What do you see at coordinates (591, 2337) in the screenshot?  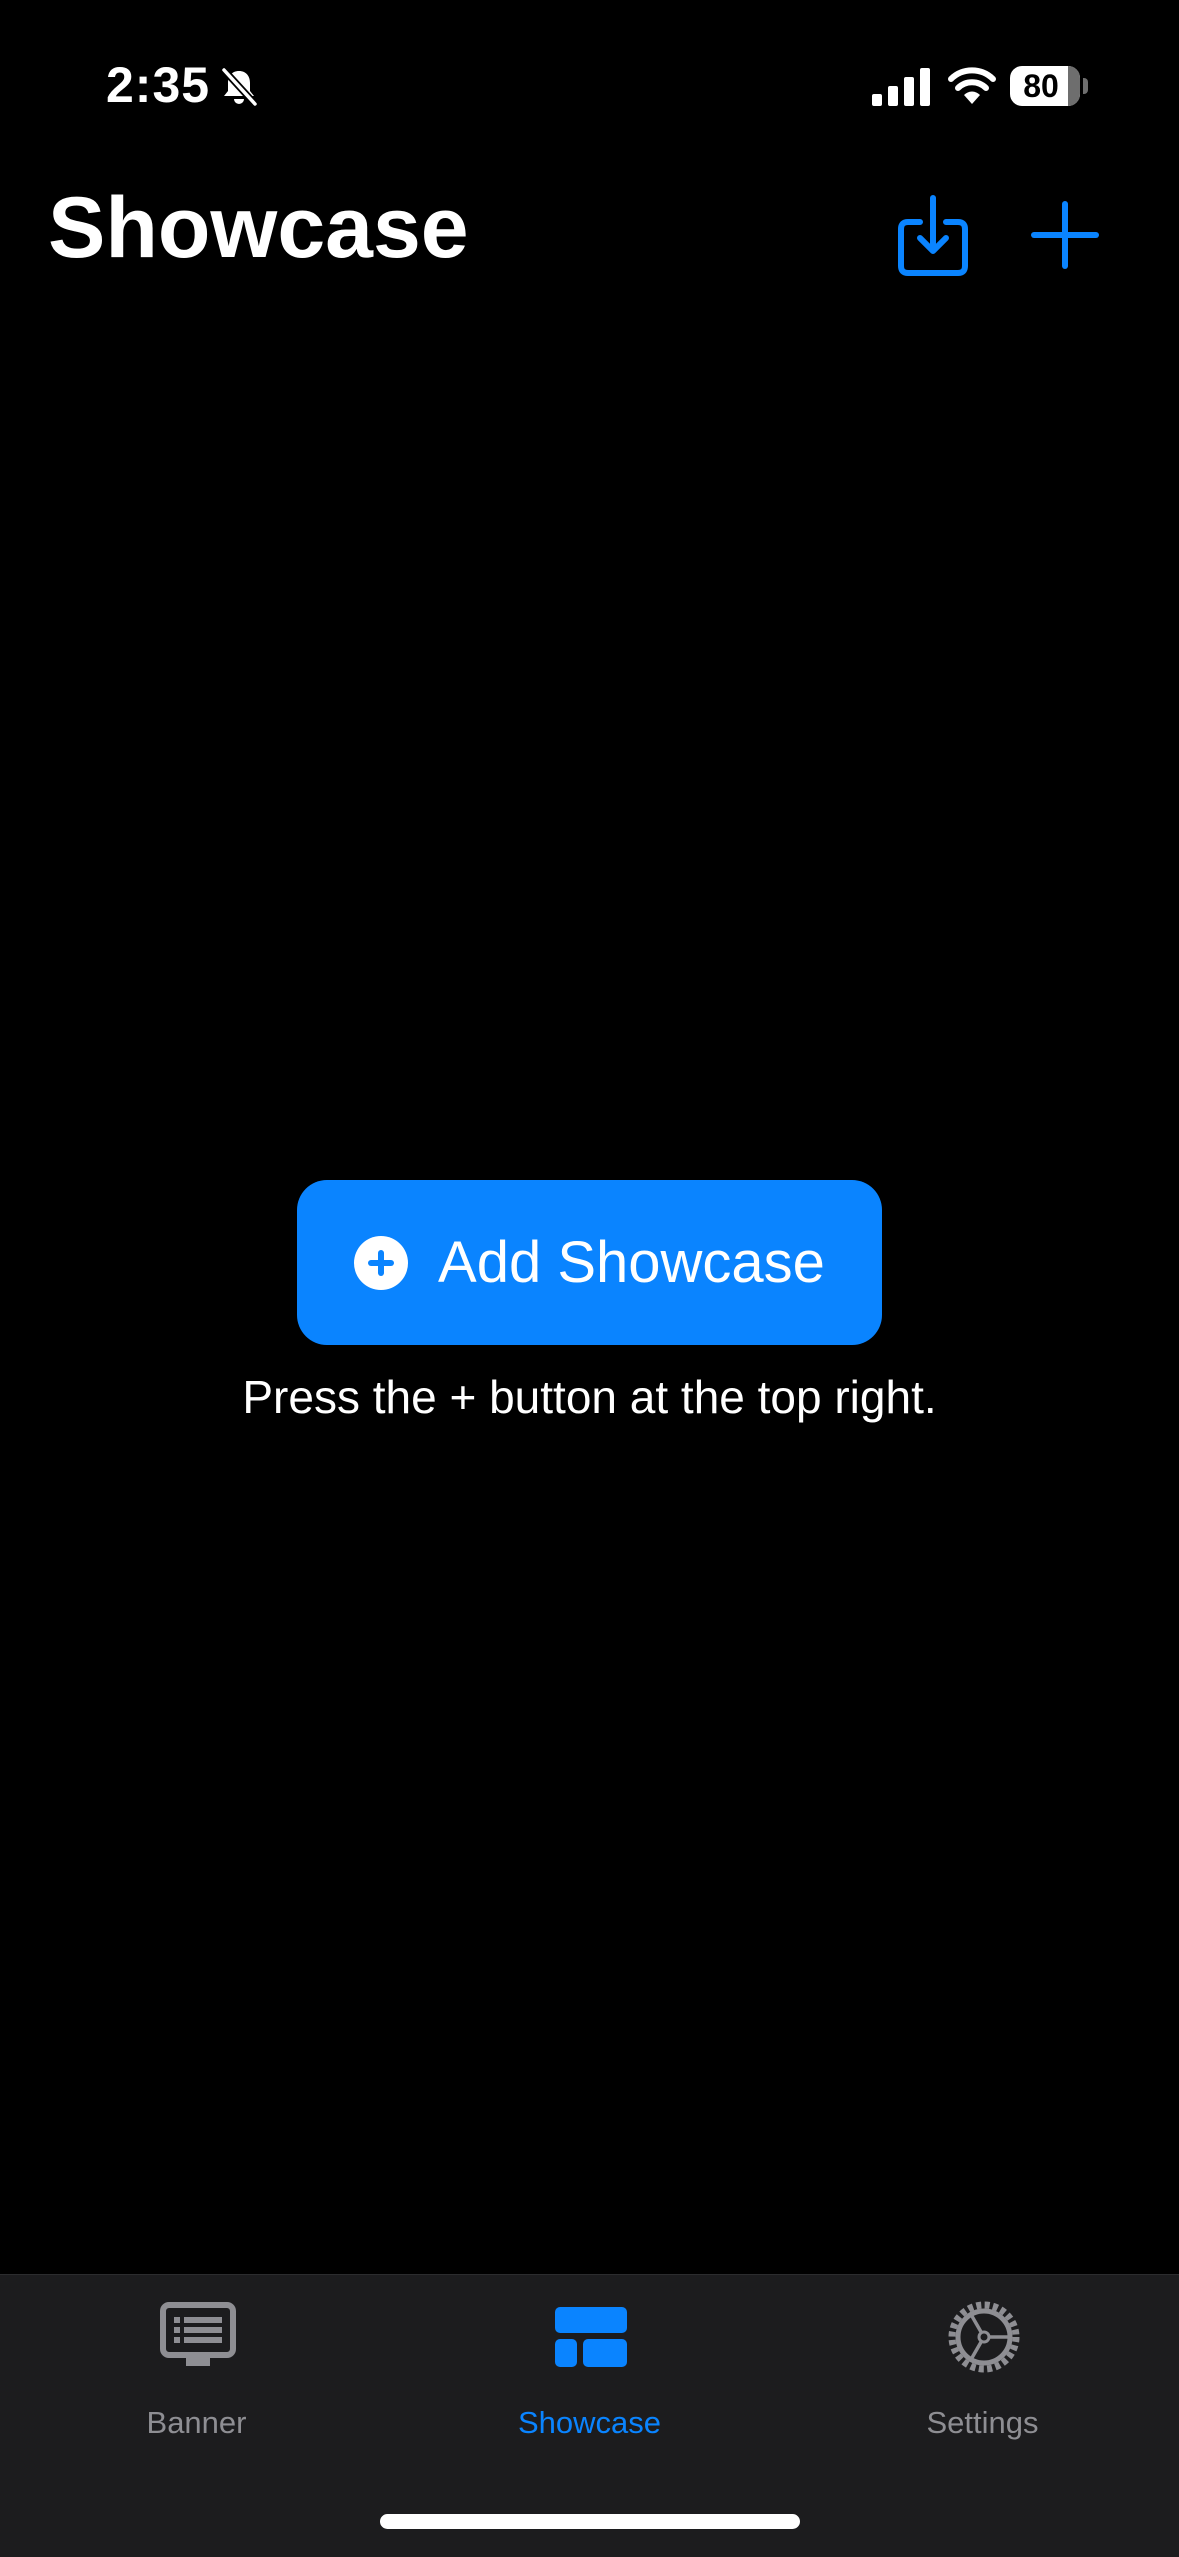 I see `layout-icon` at bounding box center [591, 2337].